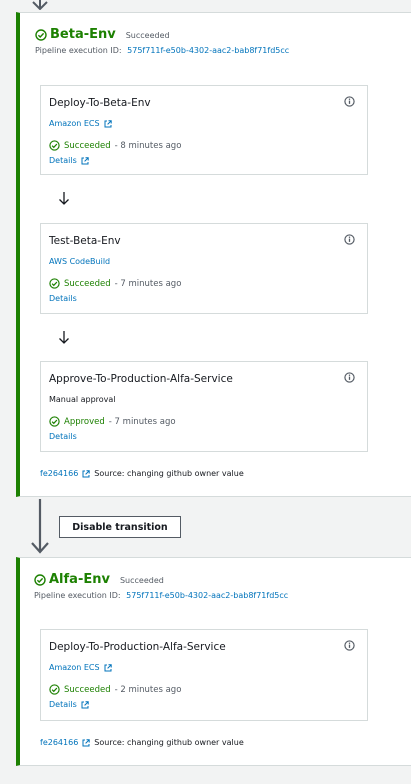  I want to click on action-status-row: Approved - 7 minutes ago, so click(112, 421).